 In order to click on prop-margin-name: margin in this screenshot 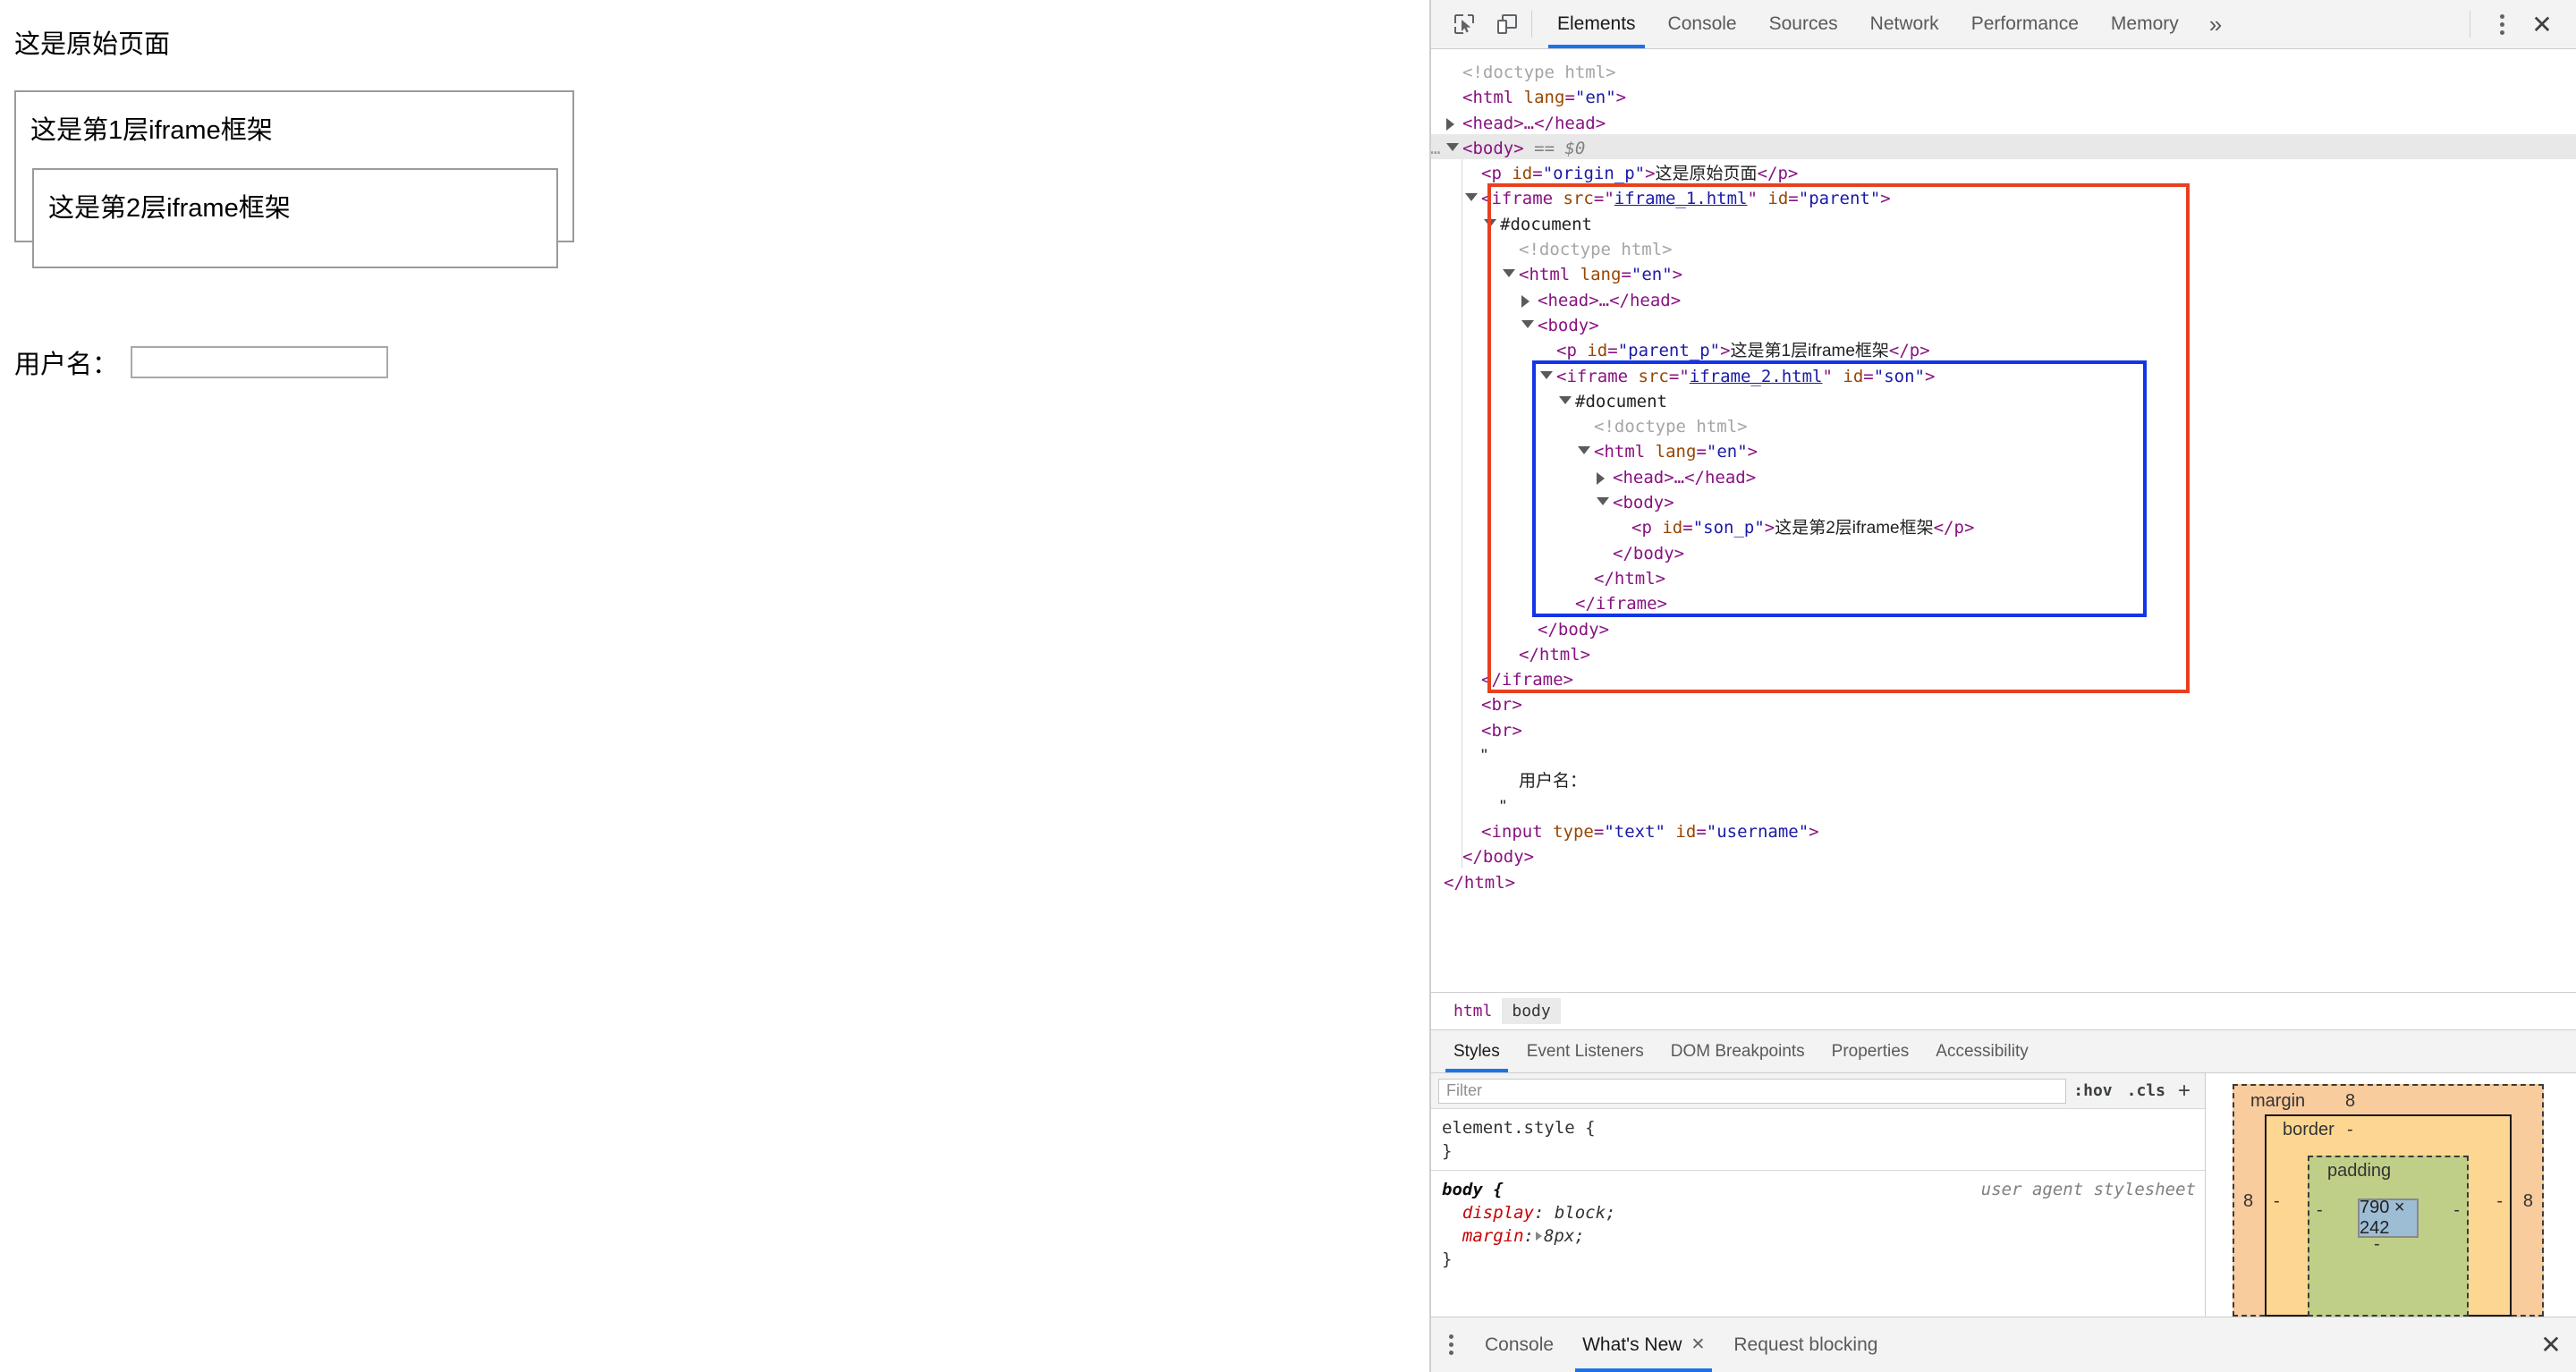, I will do `click(1493, 1236)`.